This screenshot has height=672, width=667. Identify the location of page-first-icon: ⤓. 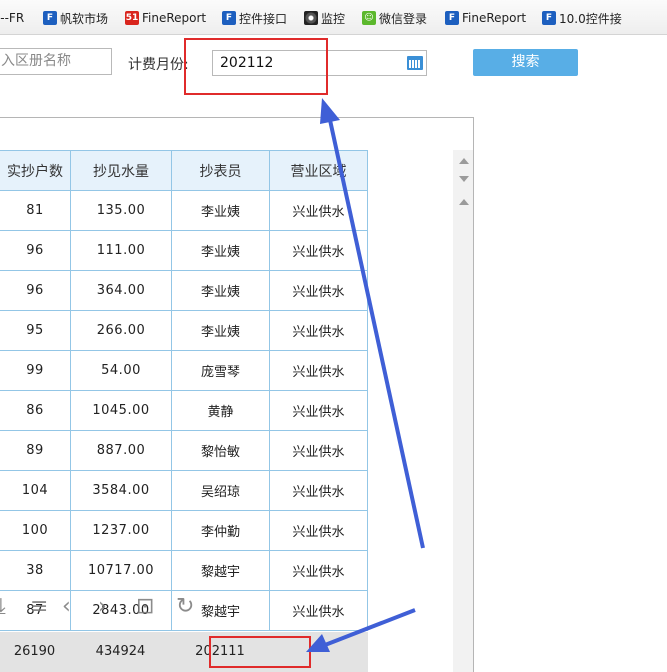
(3, 606).